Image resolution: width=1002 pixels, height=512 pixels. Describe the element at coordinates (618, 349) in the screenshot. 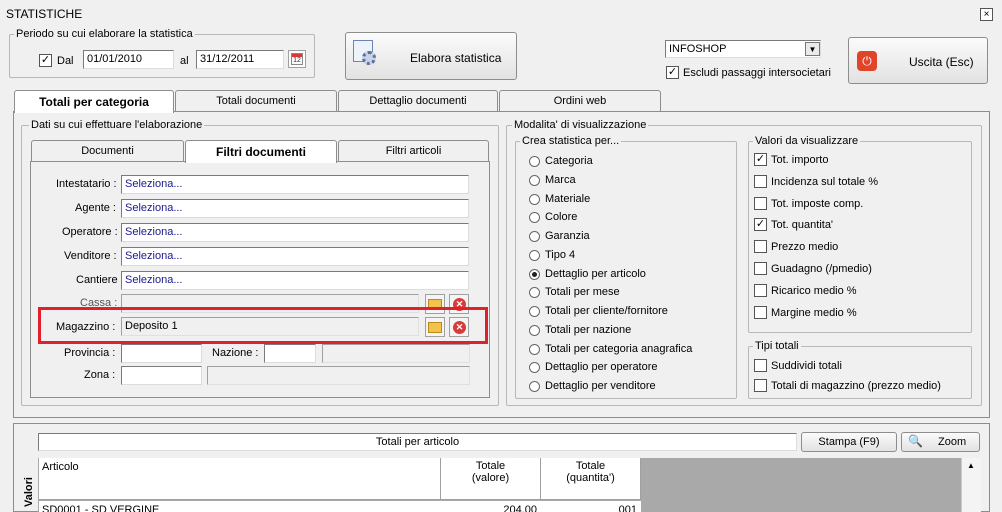

I see `radio-label: Totali per categoria anagrafica` at that location.